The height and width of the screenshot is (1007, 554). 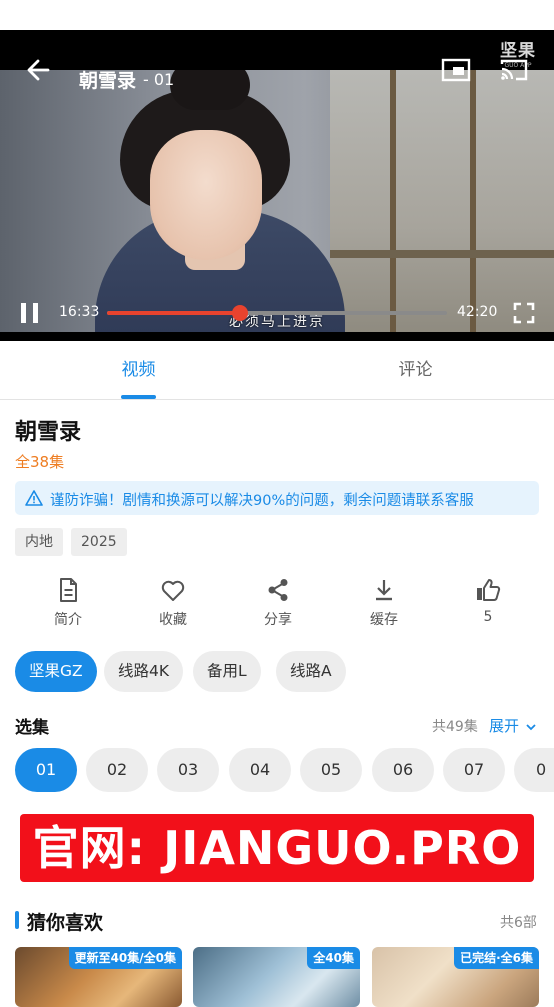 I want to click on picture-in-picture-button, so click(x=456, y=70).